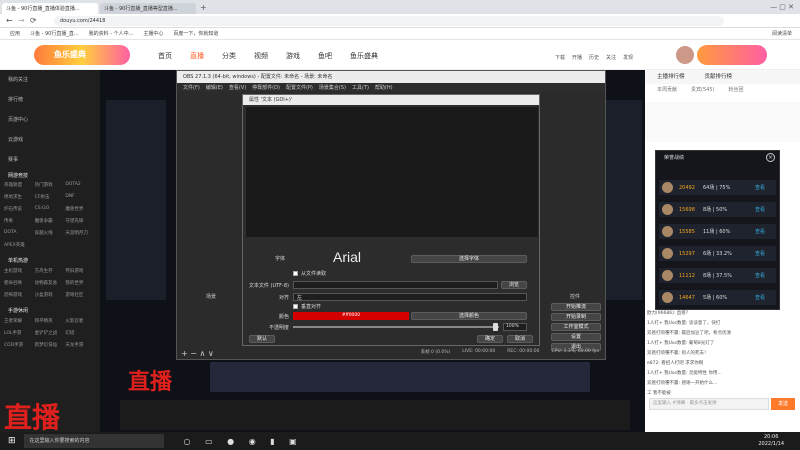  What do you see at coordinates (80, 333) in the screenshot?
I see `game-link: 幻塔` at bounding box center [80, 333].